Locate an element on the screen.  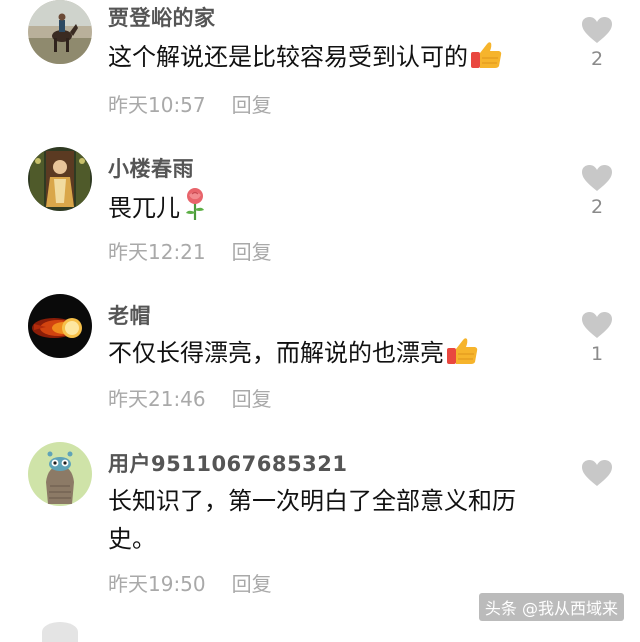
comment-text-body: 畏兀儿 is located at coordinates (144, 208).